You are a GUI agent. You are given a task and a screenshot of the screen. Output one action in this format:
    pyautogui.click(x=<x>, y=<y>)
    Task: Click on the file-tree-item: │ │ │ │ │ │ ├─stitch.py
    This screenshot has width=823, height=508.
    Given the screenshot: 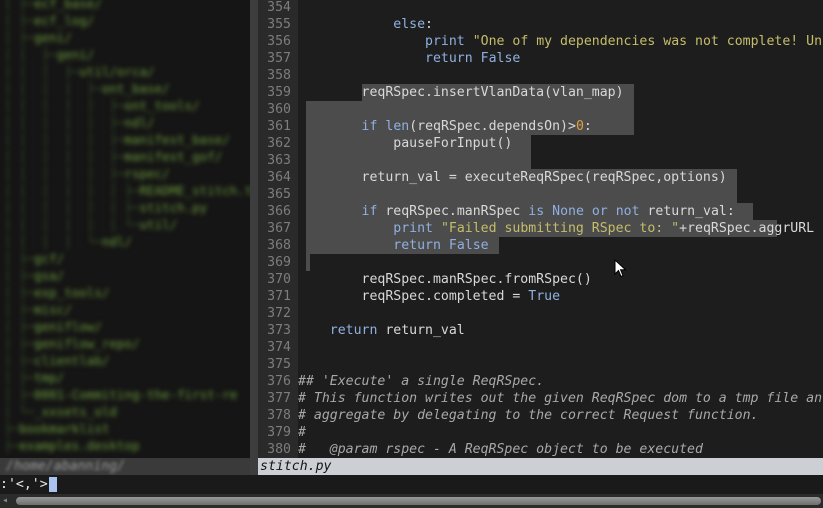 What is the action you would take?
    pyautogui.click(x=105, y=207)
    